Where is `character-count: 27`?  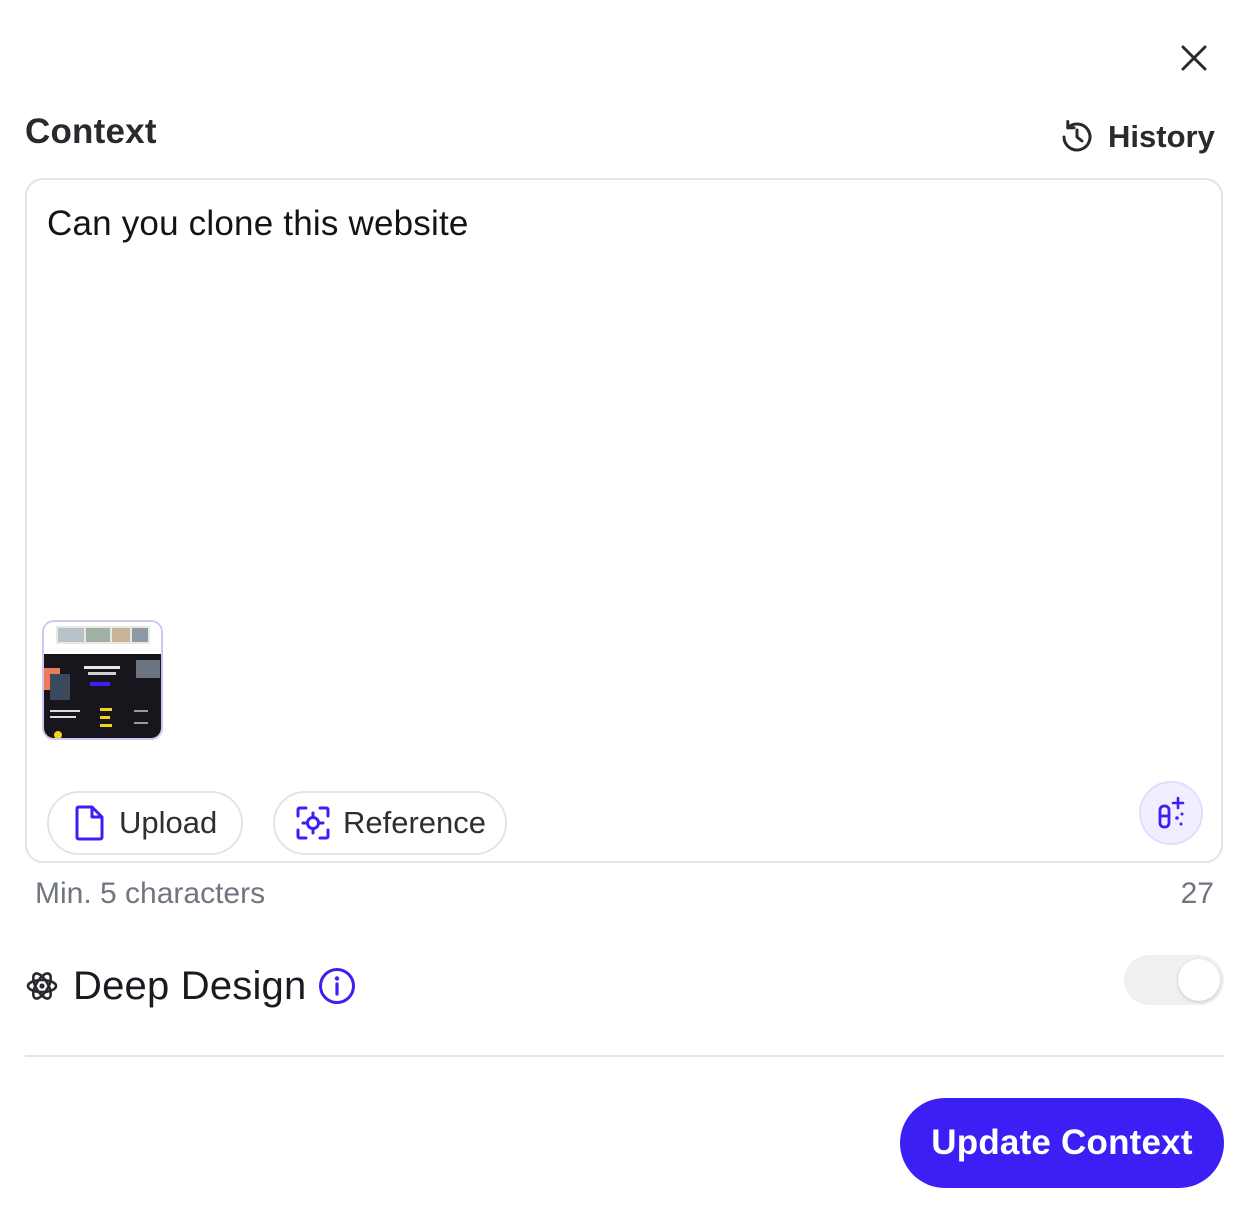 character-count: 27 is located at coordinates (1197, 893).